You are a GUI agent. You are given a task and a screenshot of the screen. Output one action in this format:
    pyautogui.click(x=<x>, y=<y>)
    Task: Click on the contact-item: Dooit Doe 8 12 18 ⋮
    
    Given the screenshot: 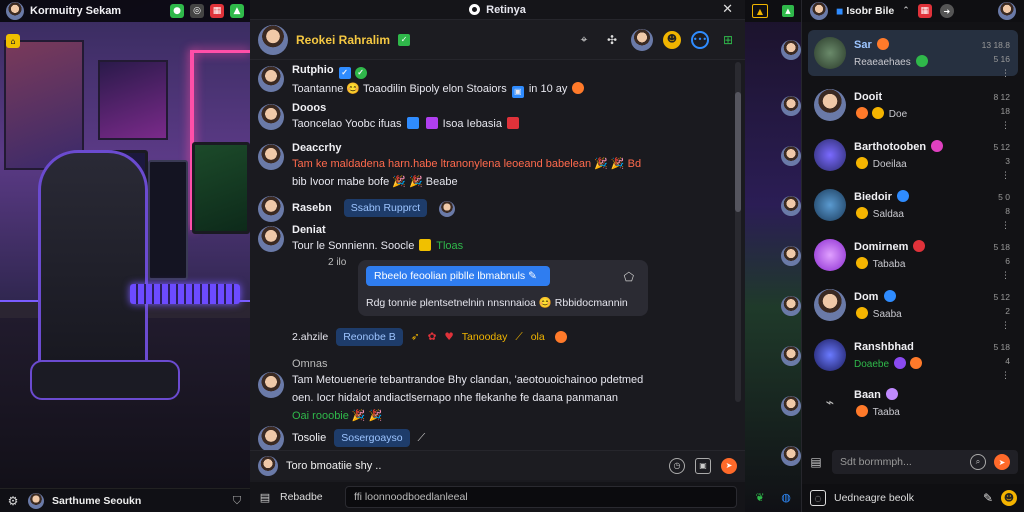 What is the action you would take?
    pyautogui.click(x=913, y=106)
    